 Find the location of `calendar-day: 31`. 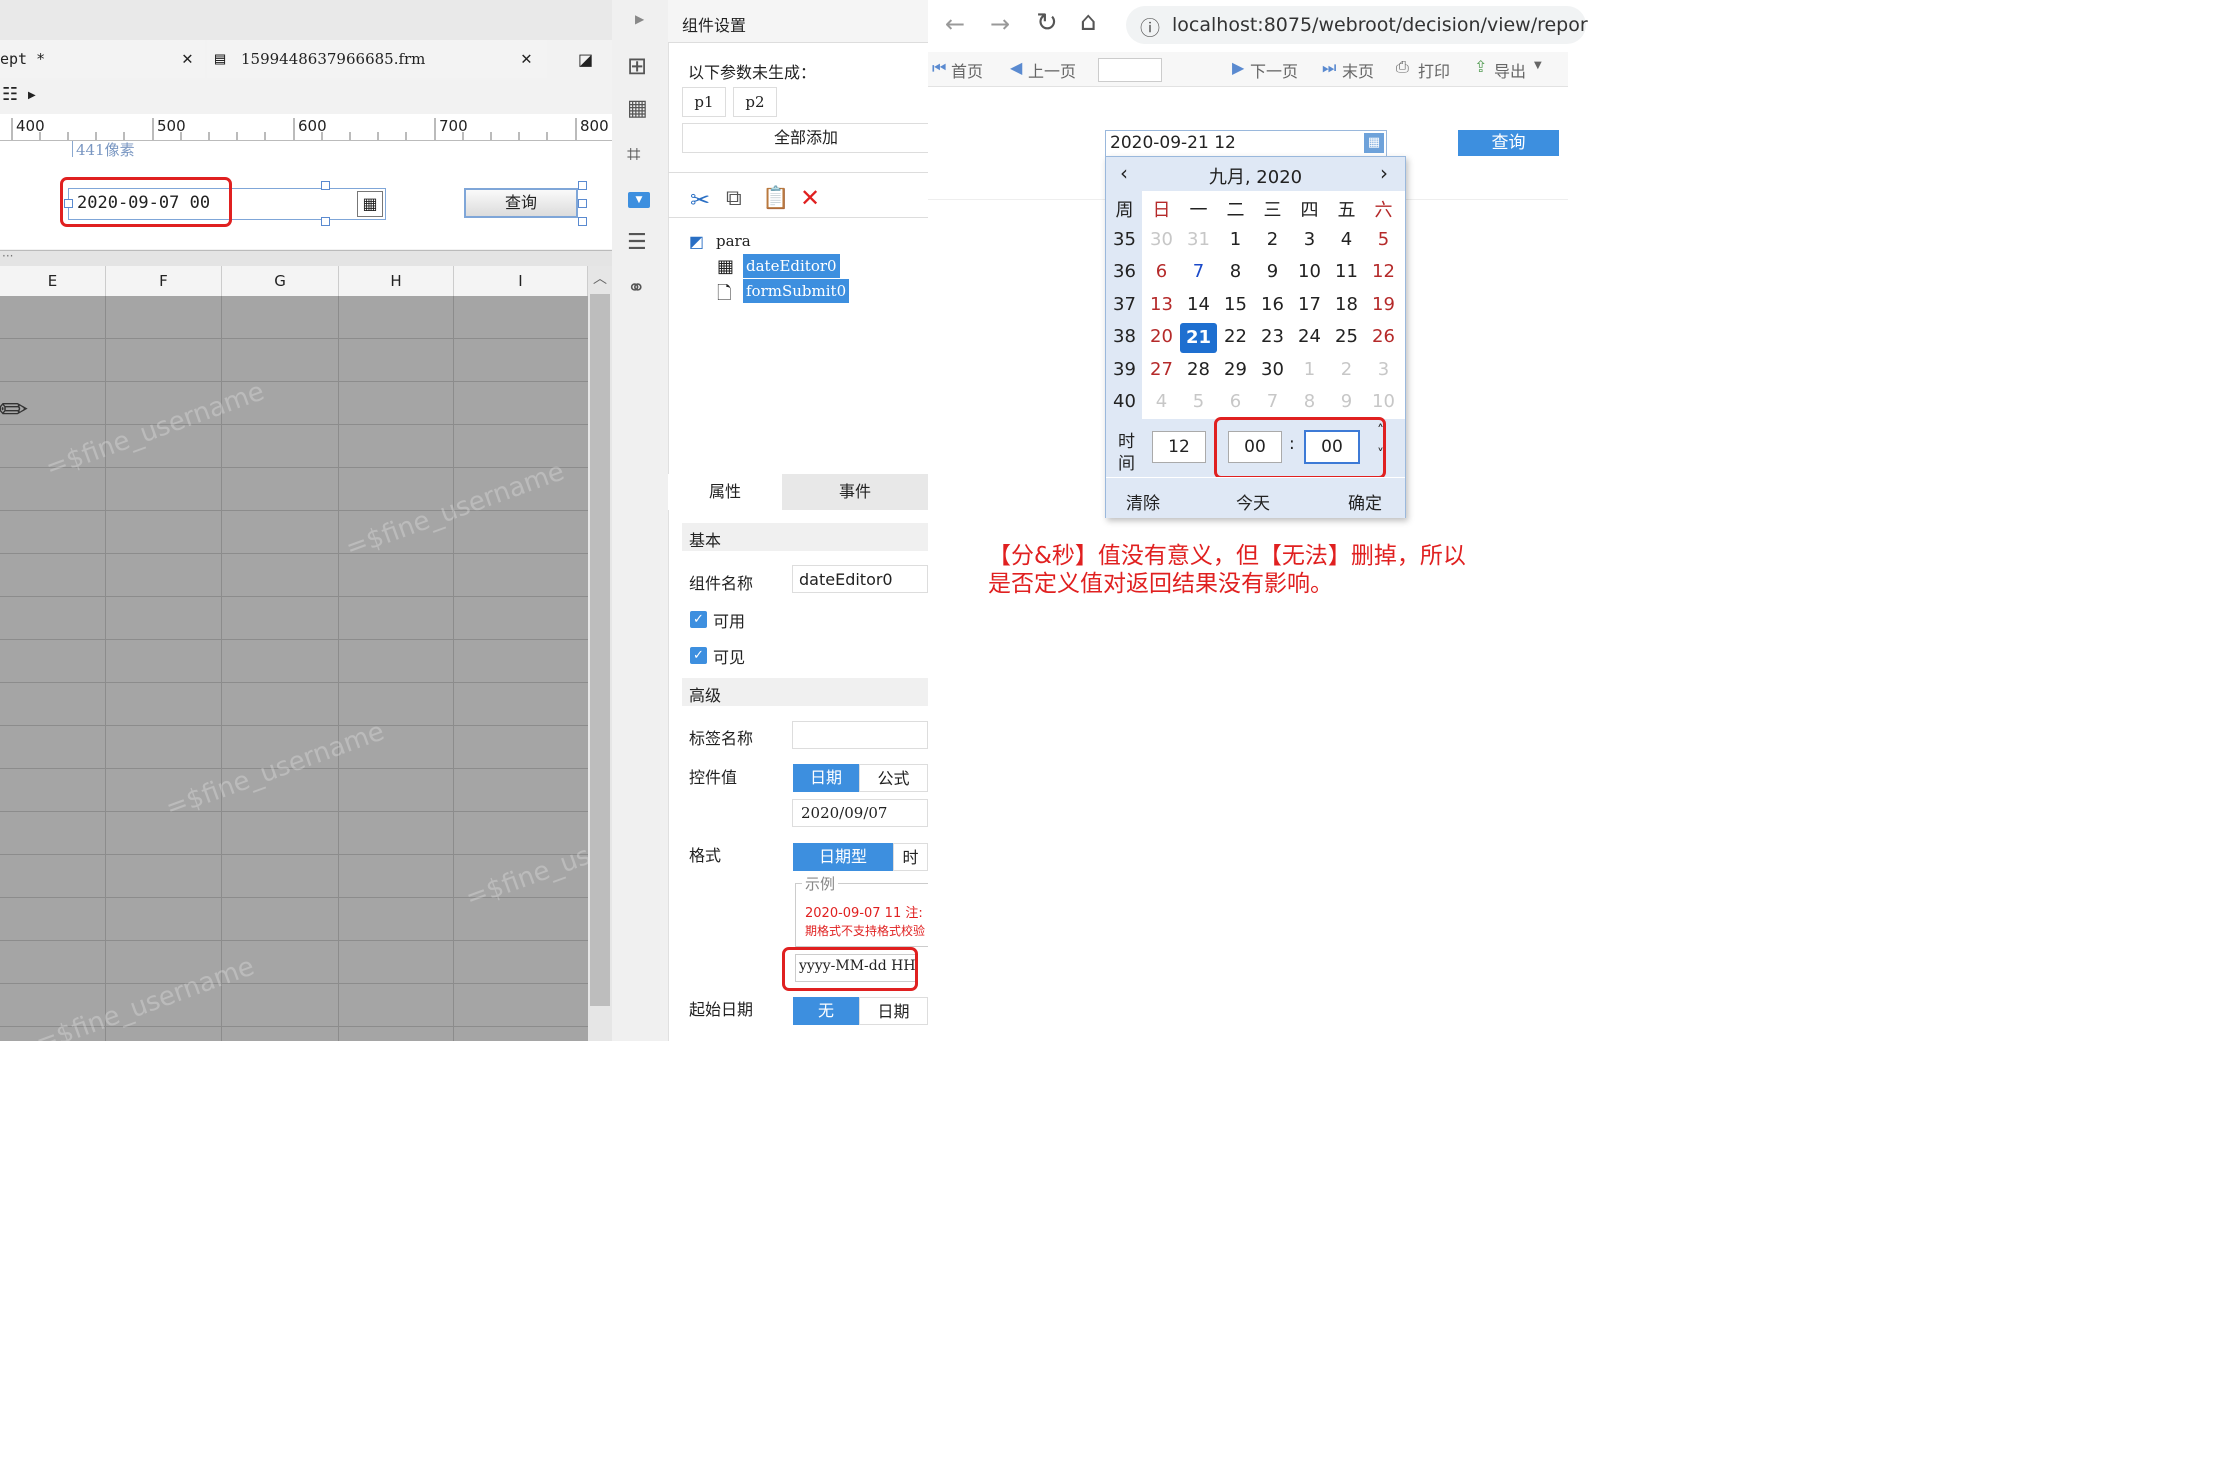

calendar-day: 31 is located at coordinates (1198, 239).